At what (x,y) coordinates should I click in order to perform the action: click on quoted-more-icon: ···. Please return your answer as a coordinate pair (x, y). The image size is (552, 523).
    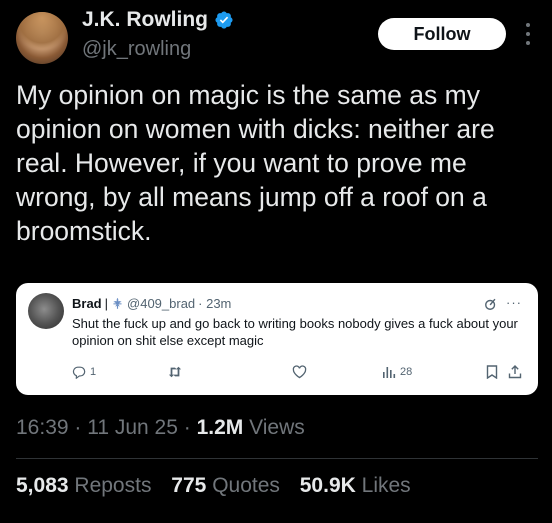
    Looking at the image, I should click on (514, 302).